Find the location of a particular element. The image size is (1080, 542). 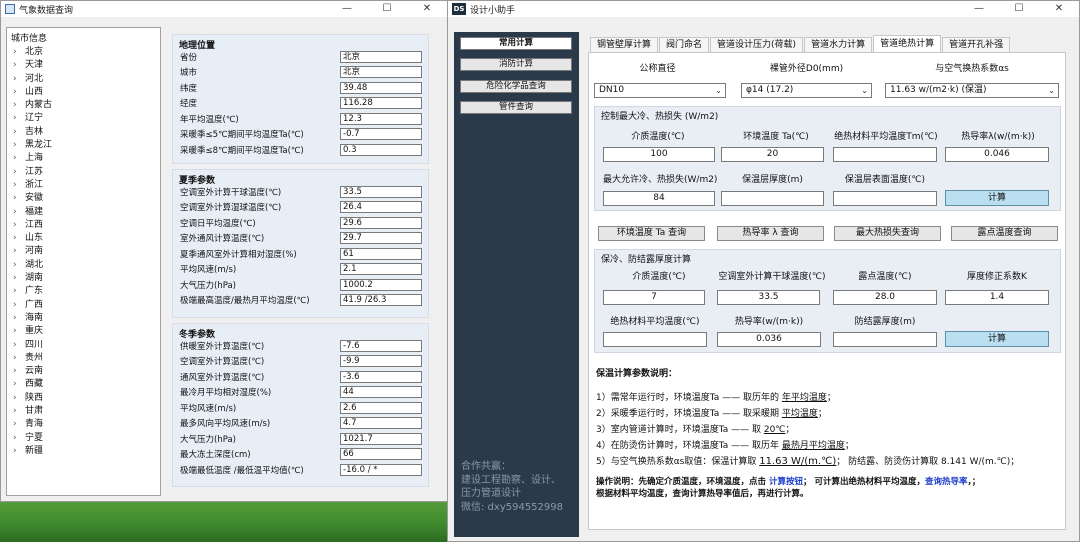

param-value-field: -3.6 is located at coordinates (381, 376).